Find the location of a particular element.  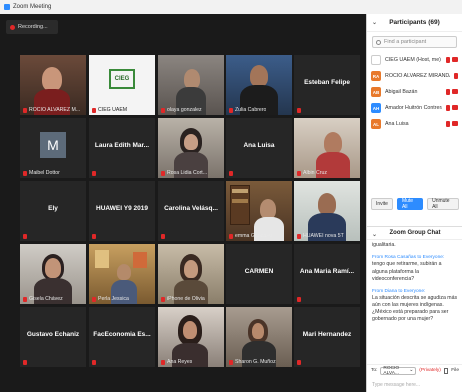

video-feed: CIEG is located at coordinates (122, 85).